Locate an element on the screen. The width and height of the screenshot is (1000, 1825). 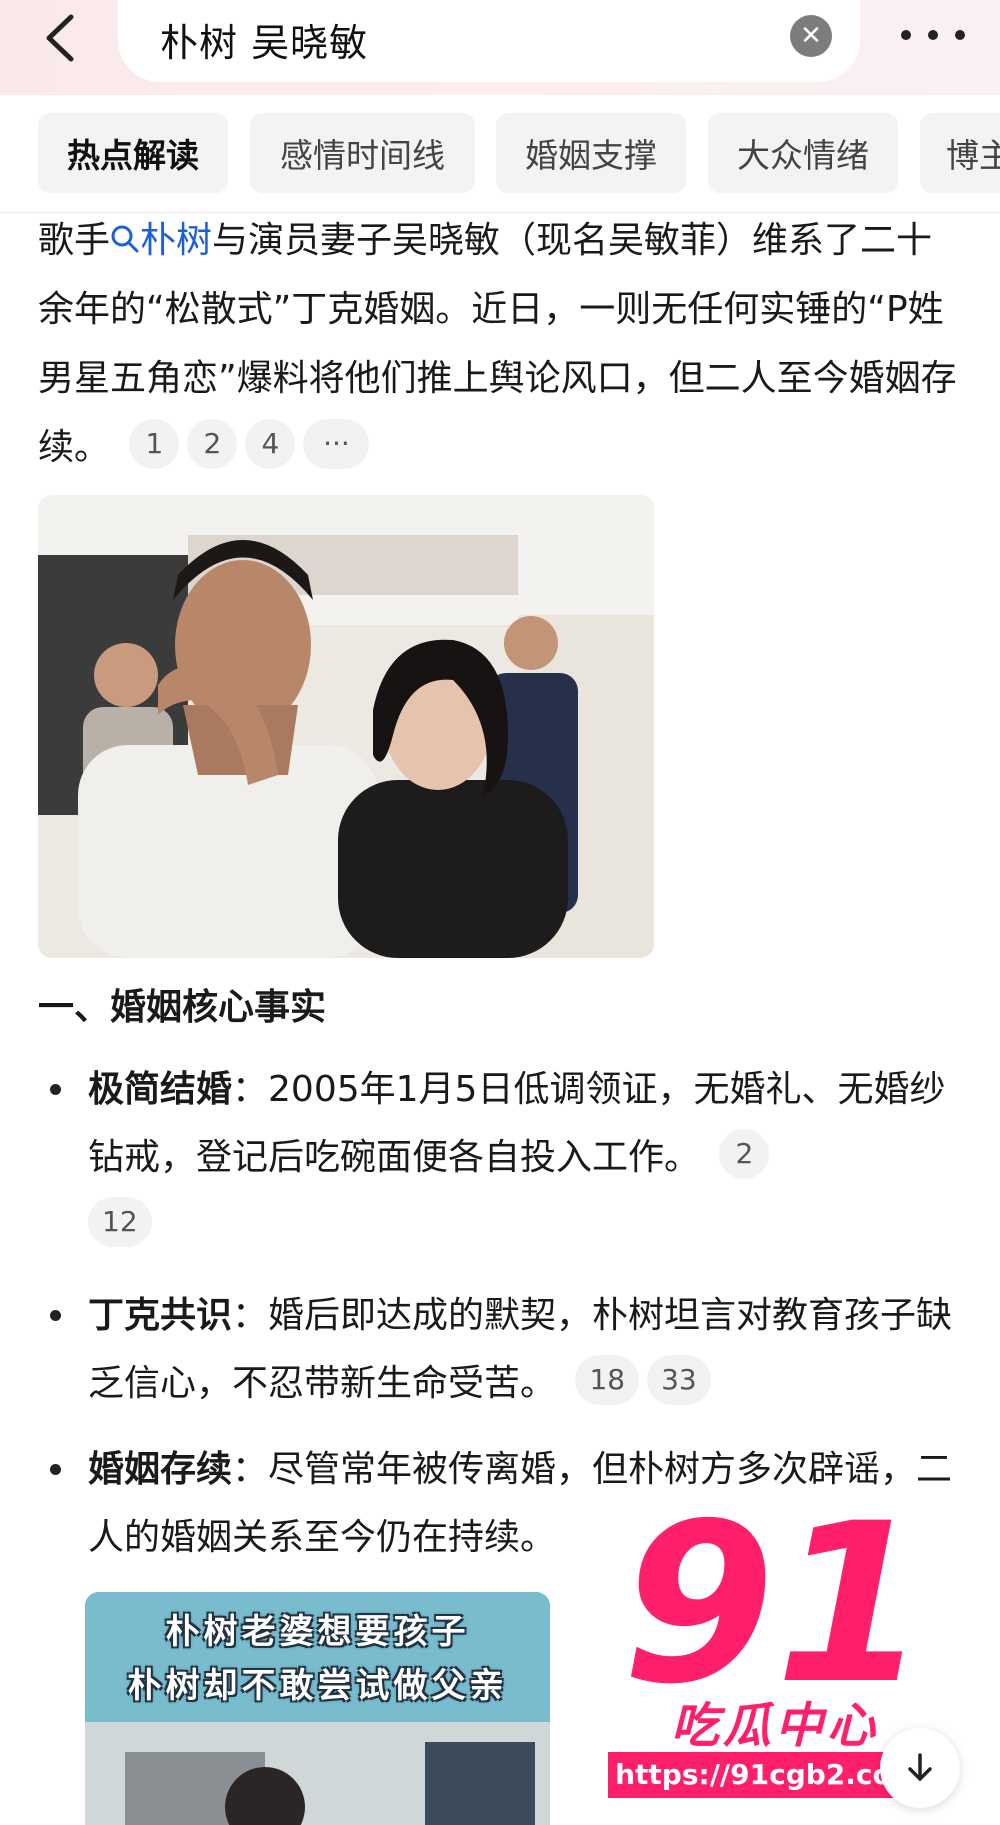
citation-badge: 33 is located at coordinates (679, 1380).